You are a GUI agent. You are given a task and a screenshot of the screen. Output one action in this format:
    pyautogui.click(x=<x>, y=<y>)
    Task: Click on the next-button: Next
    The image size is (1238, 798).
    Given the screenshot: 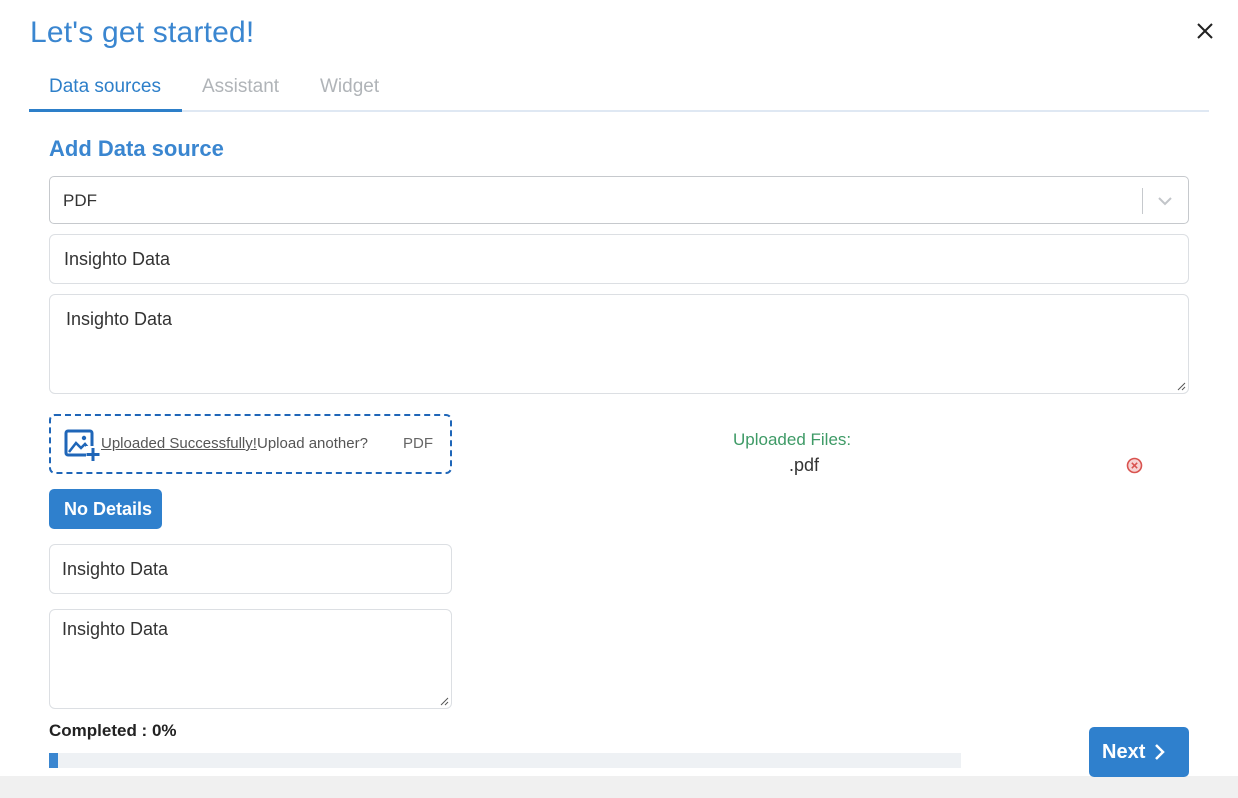 What is the action you would take?
    pyautogui.click(x=1139, y=752)
    